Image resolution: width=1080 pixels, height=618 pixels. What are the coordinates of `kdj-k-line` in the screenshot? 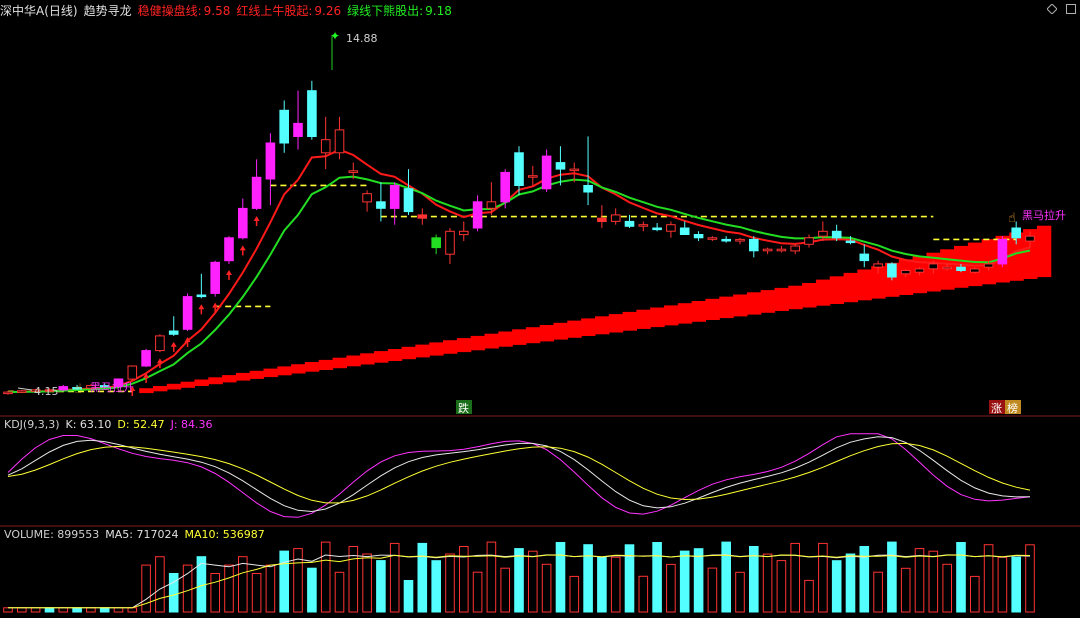 It's located at (519, 474).